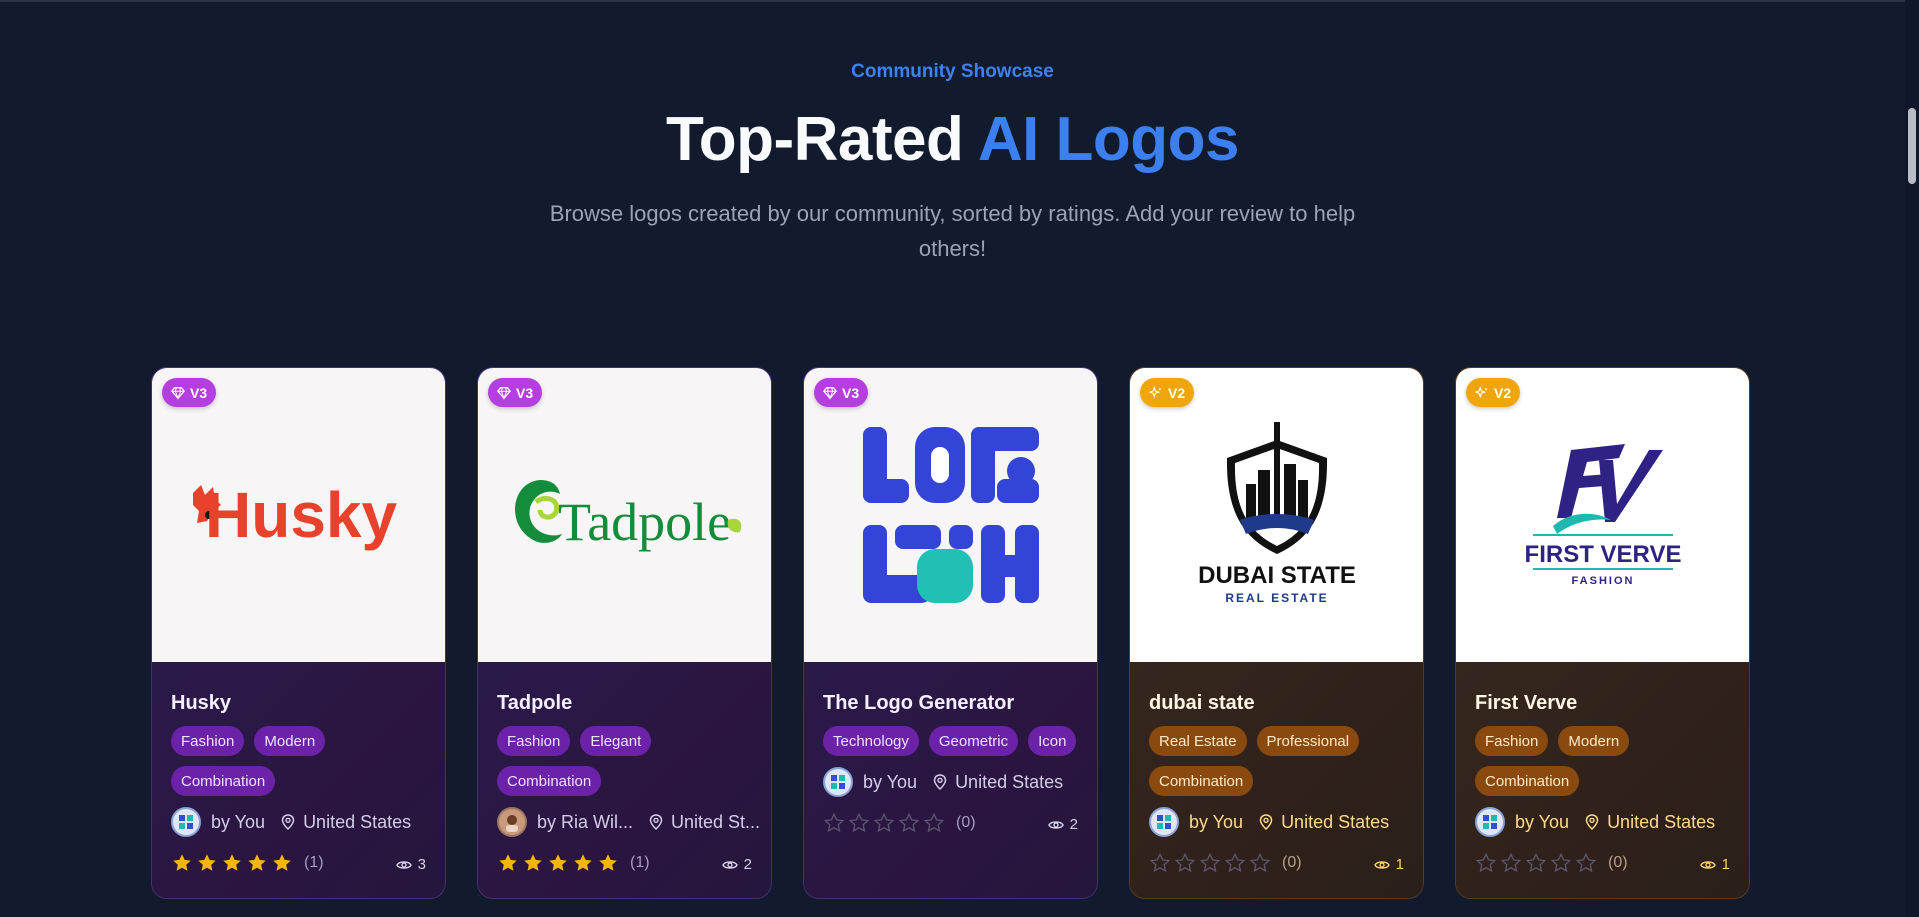 Image resolution: width=1919 pixels, height=917 pixels. What do you see at coordinates (1276, 598) in the screenshot?
I see `logo-subtext: REAL ESTATE` at bounding box center [1276, 598].